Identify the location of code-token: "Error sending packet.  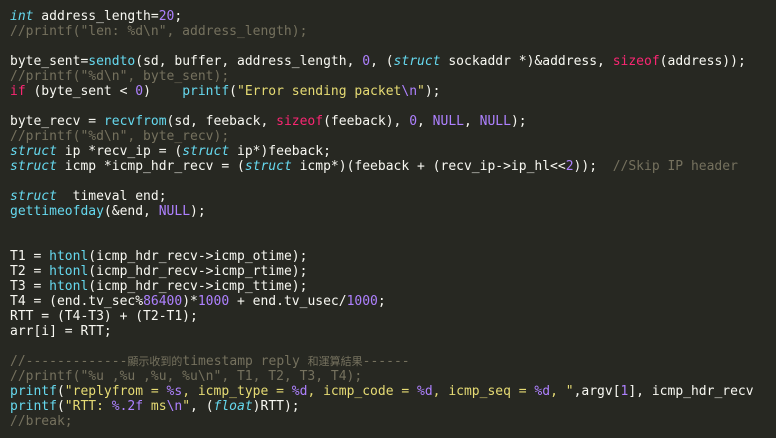
(319, 91).